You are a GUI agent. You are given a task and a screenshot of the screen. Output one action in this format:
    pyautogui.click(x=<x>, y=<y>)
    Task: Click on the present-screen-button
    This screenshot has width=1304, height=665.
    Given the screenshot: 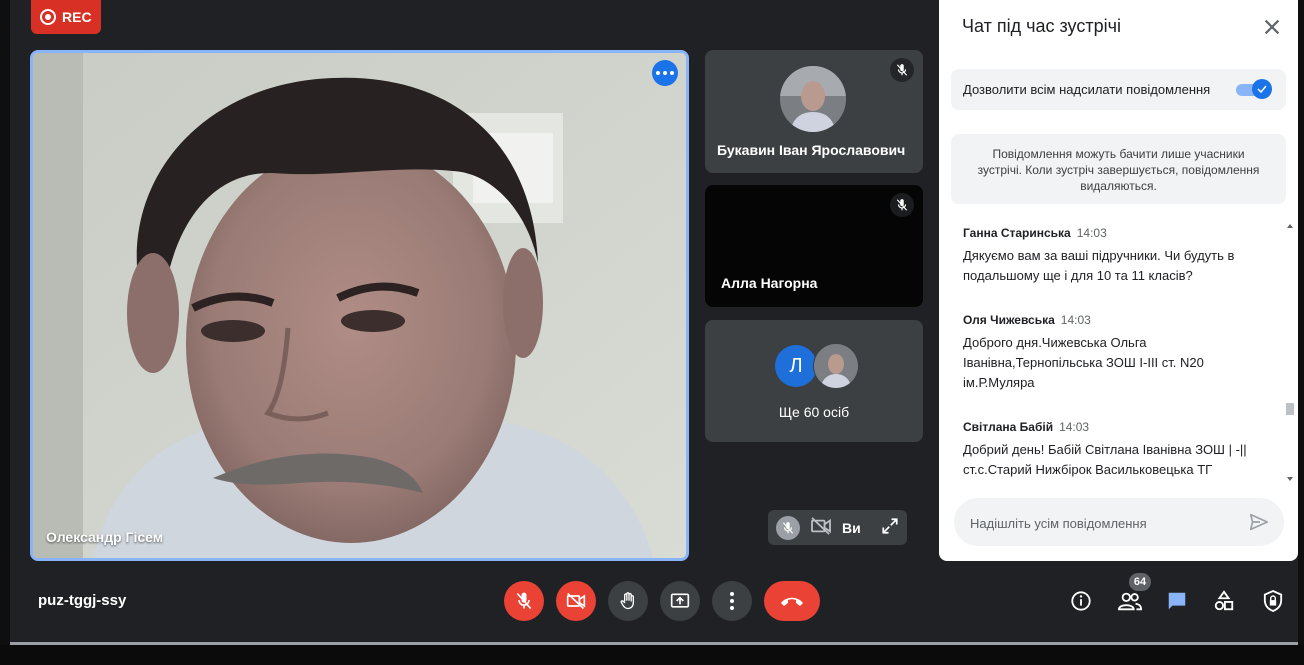 What is the action you would take?
    pyautogui.click(x=680, y=601)
    